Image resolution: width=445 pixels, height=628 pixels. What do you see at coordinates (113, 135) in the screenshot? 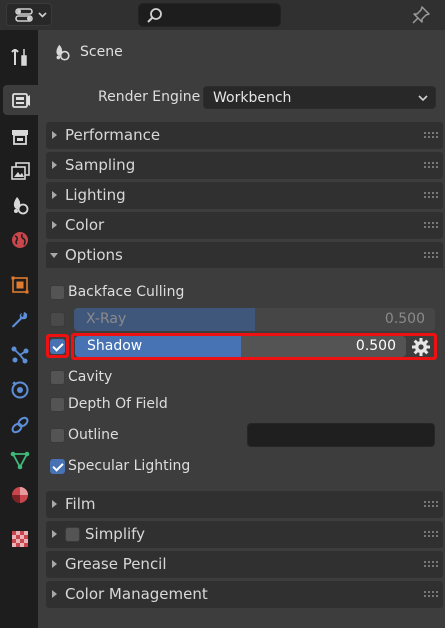
I see `section-label: Performance` at bounding box center [113, 135].